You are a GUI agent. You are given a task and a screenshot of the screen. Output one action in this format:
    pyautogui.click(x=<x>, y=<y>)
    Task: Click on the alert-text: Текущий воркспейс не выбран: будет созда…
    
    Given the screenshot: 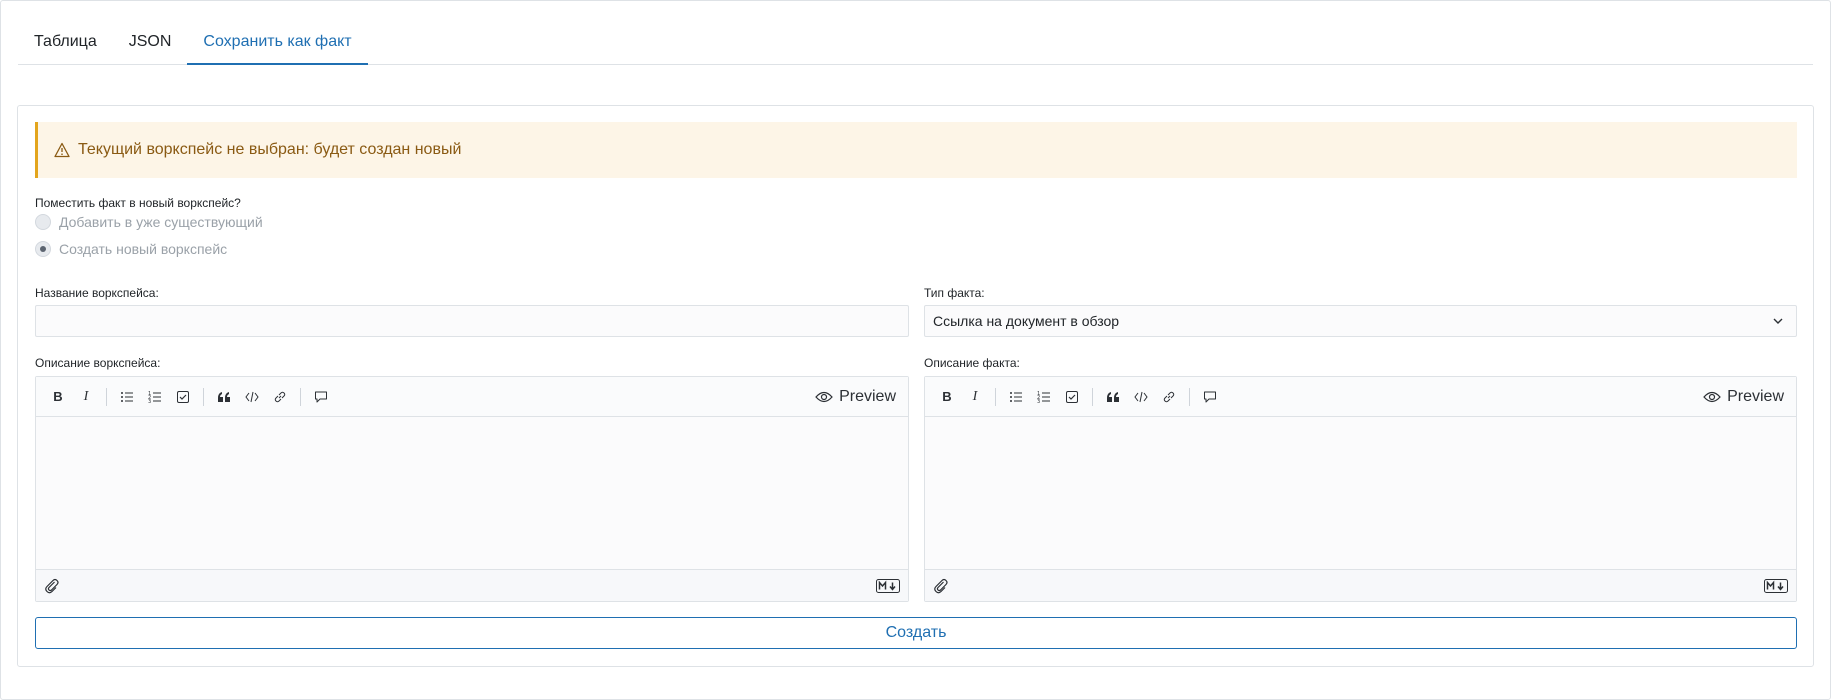 What is the action you would take?
    pyautogui.click(x=270, y=149)
    